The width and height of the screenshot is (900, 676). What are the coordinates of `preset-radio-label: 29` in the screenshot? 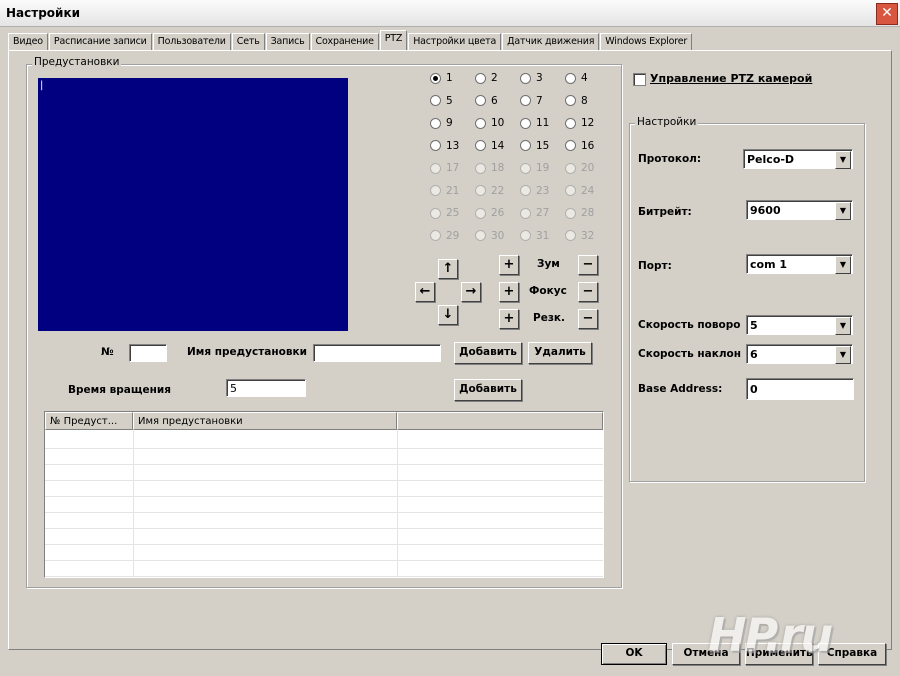 It's located at (453, 235).